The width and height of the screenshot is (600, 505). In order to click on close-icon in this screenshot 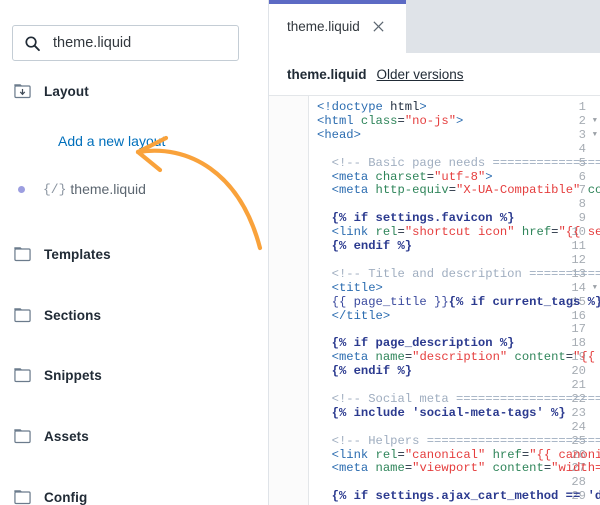, I will do `click(378, 26)`.